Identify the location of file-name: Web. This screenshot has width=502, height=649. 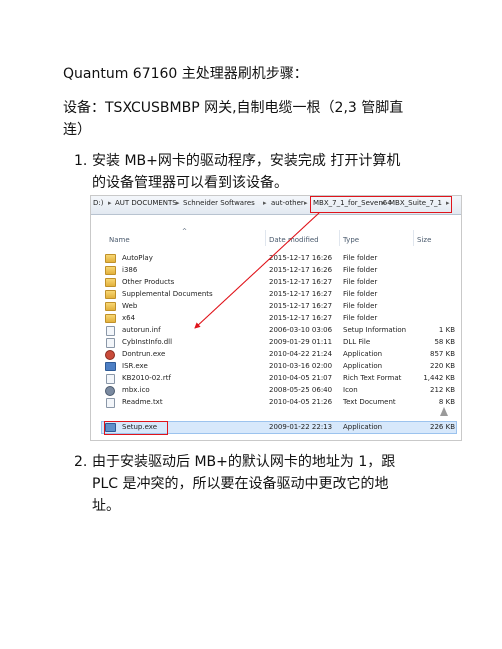
(130, 306).